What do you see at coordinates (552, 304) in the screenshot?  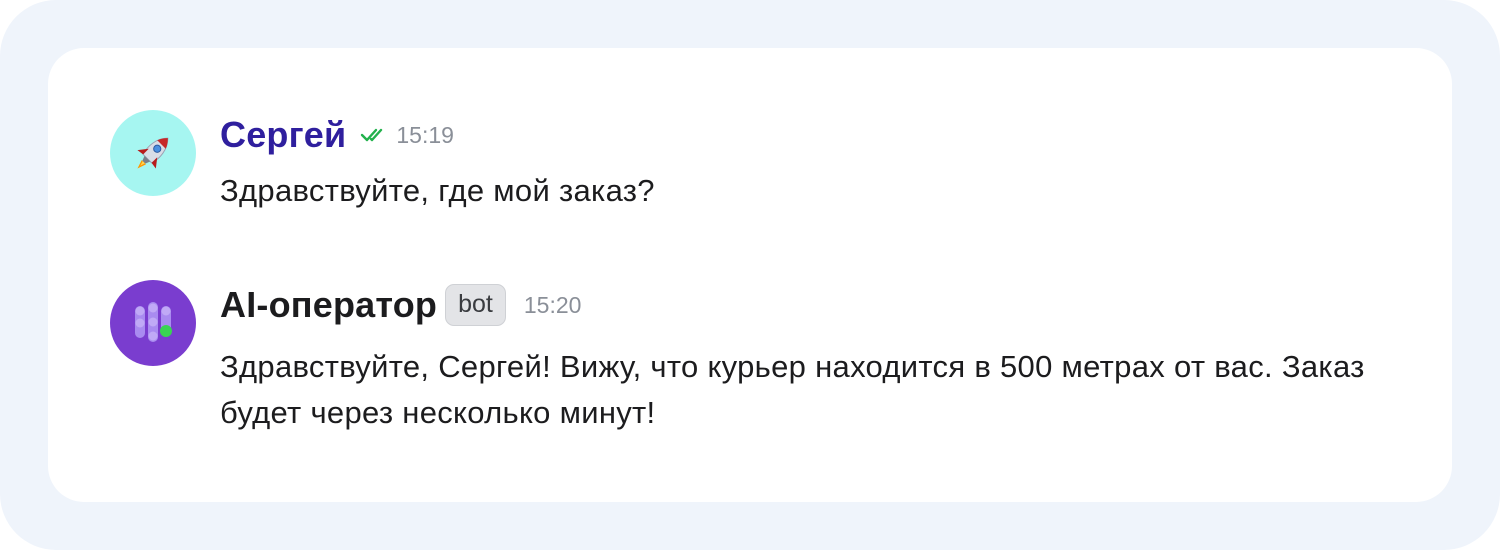 I see `message-time: 15:20` at bounding box center [552, 304].